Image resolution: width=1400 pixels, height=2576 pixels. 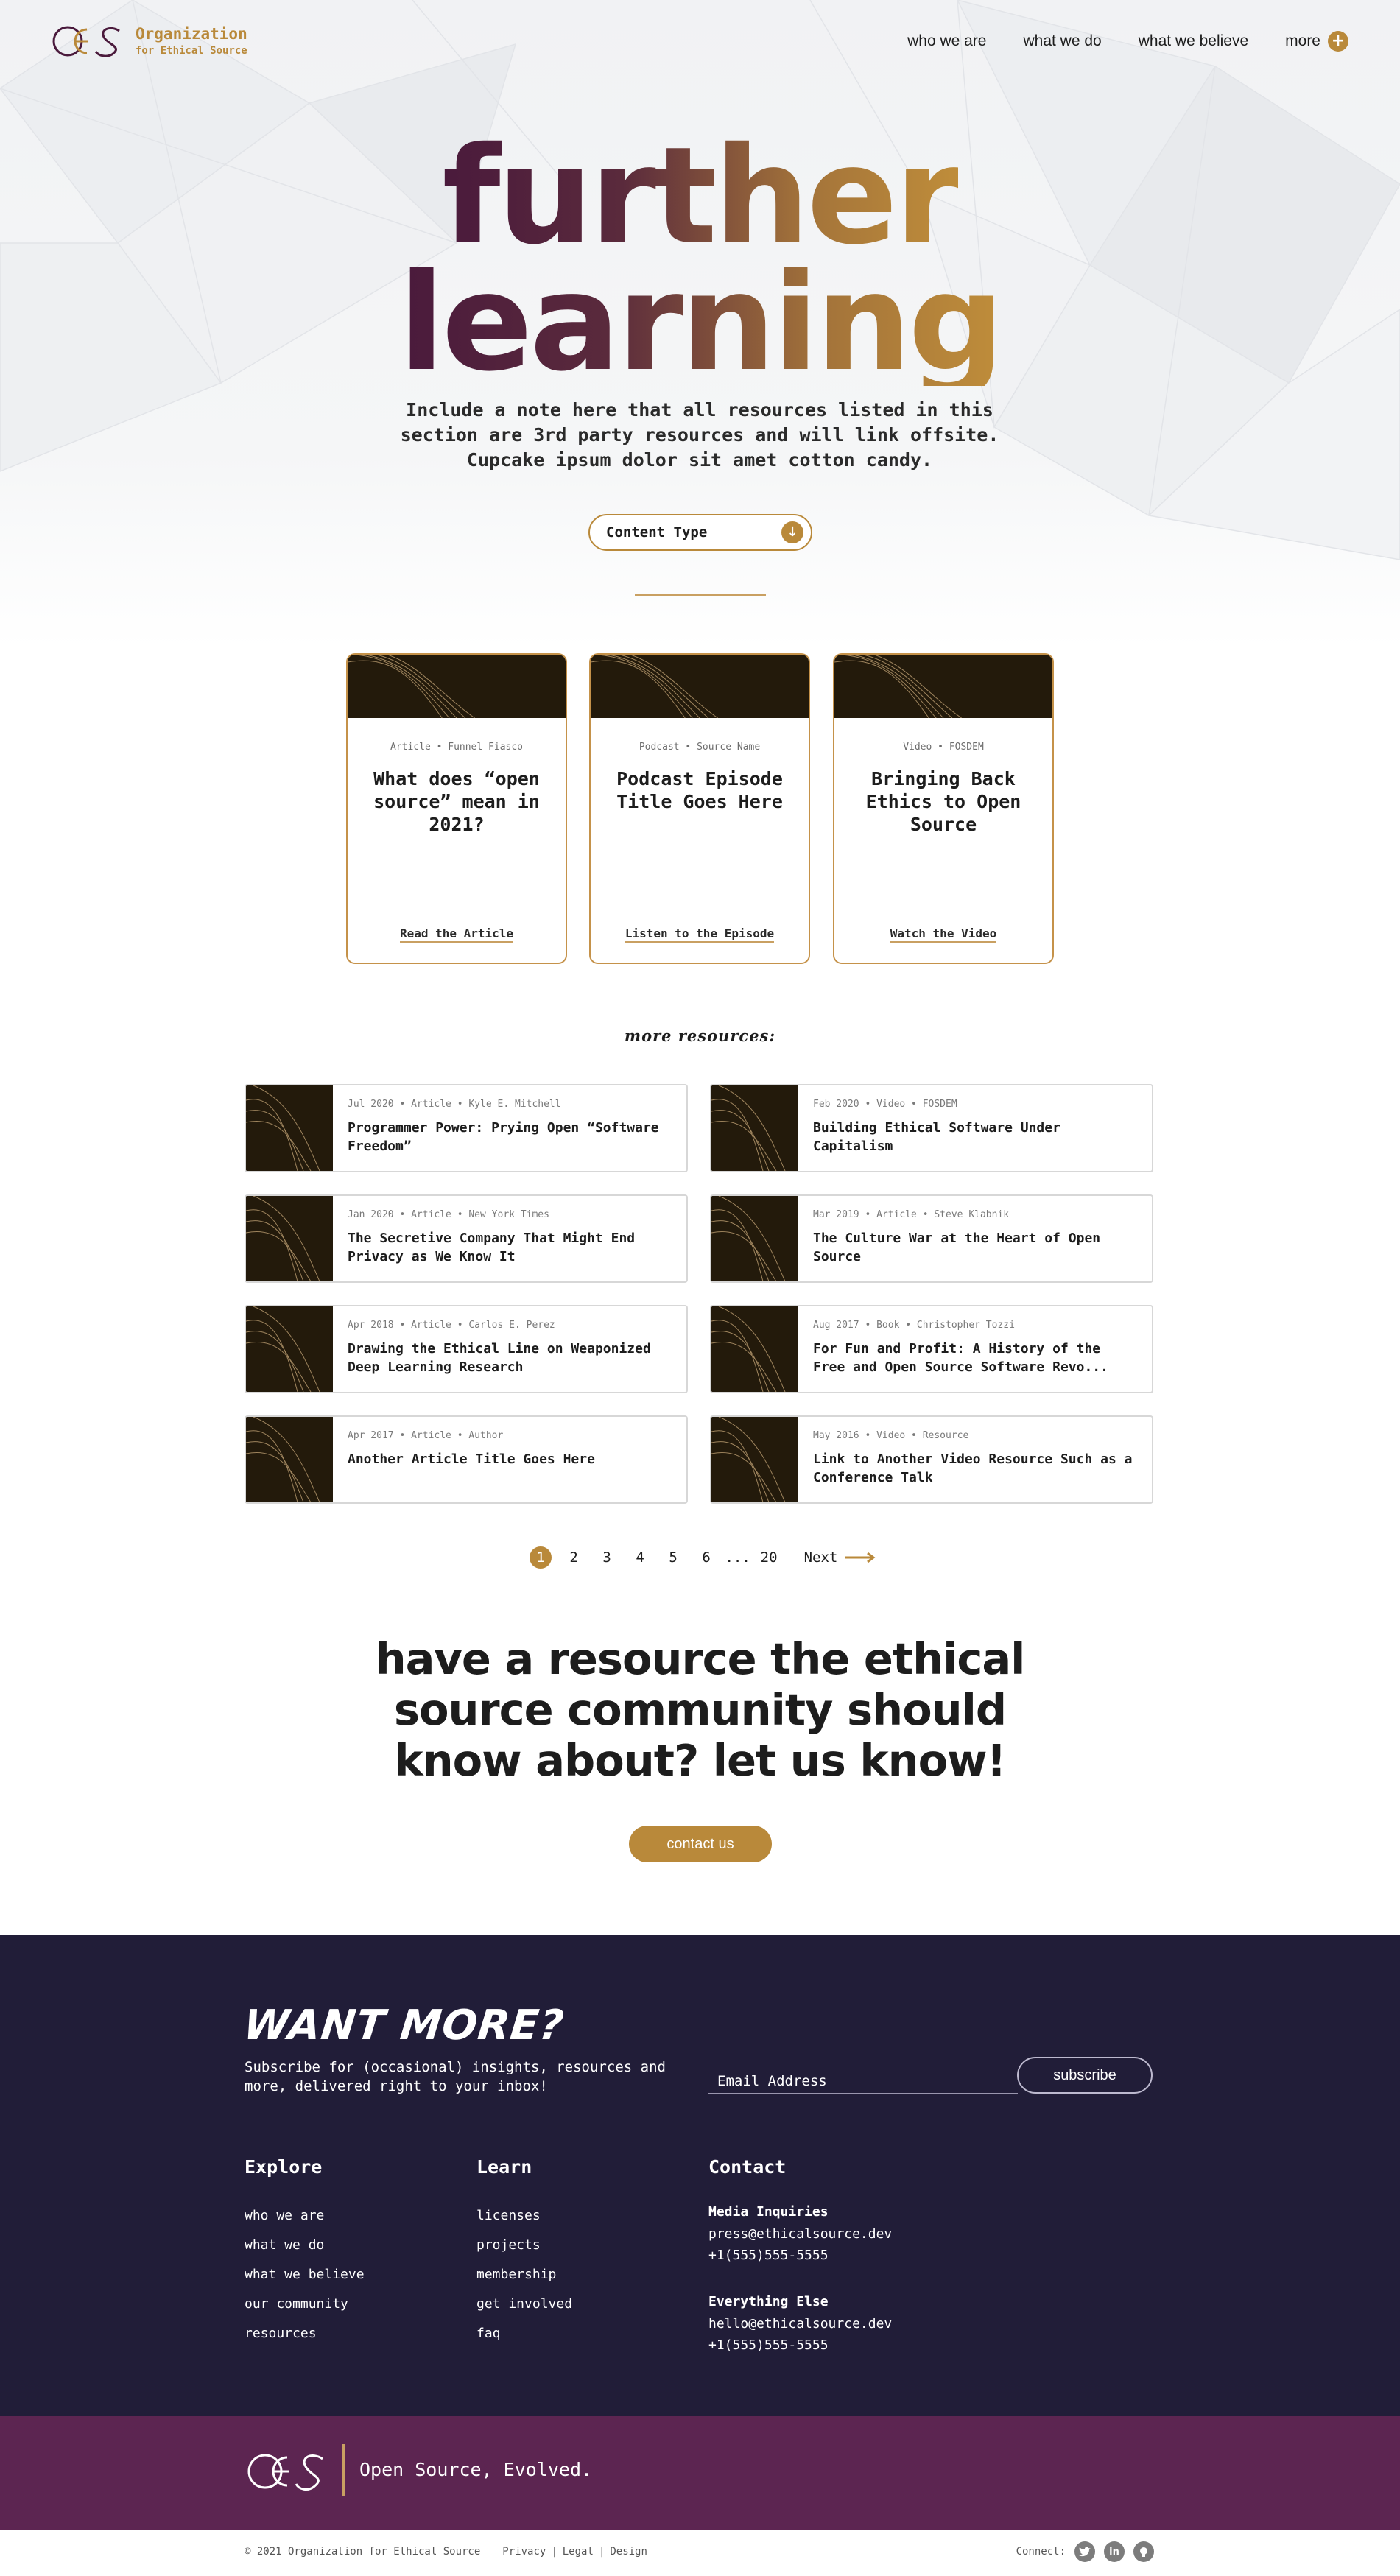 What do you see at coordinates (700, 1844) in the screenshot?
I see `contact-us-button: contact us` at bounding box center [700, 1844].